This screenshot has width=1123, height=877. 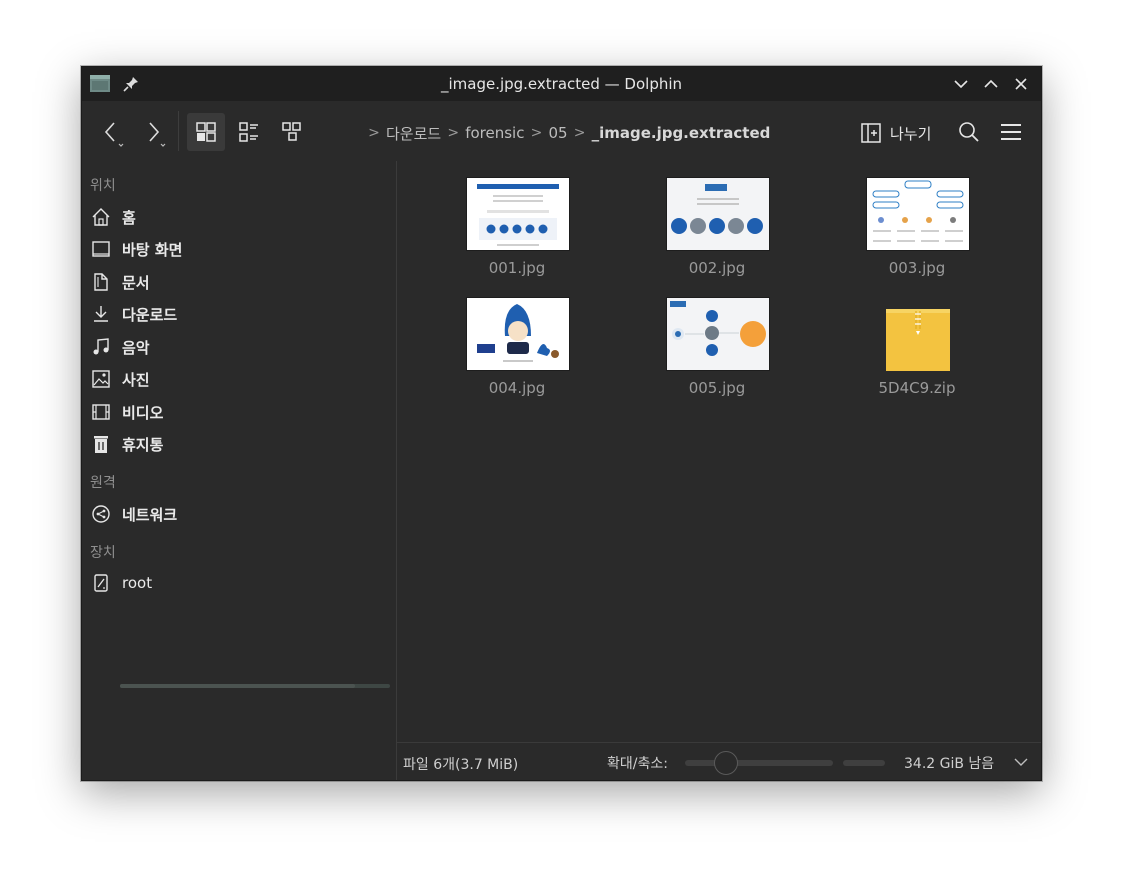 I want to click on sidebar-item-trash: 휴지통, so click(x=240, y=444).